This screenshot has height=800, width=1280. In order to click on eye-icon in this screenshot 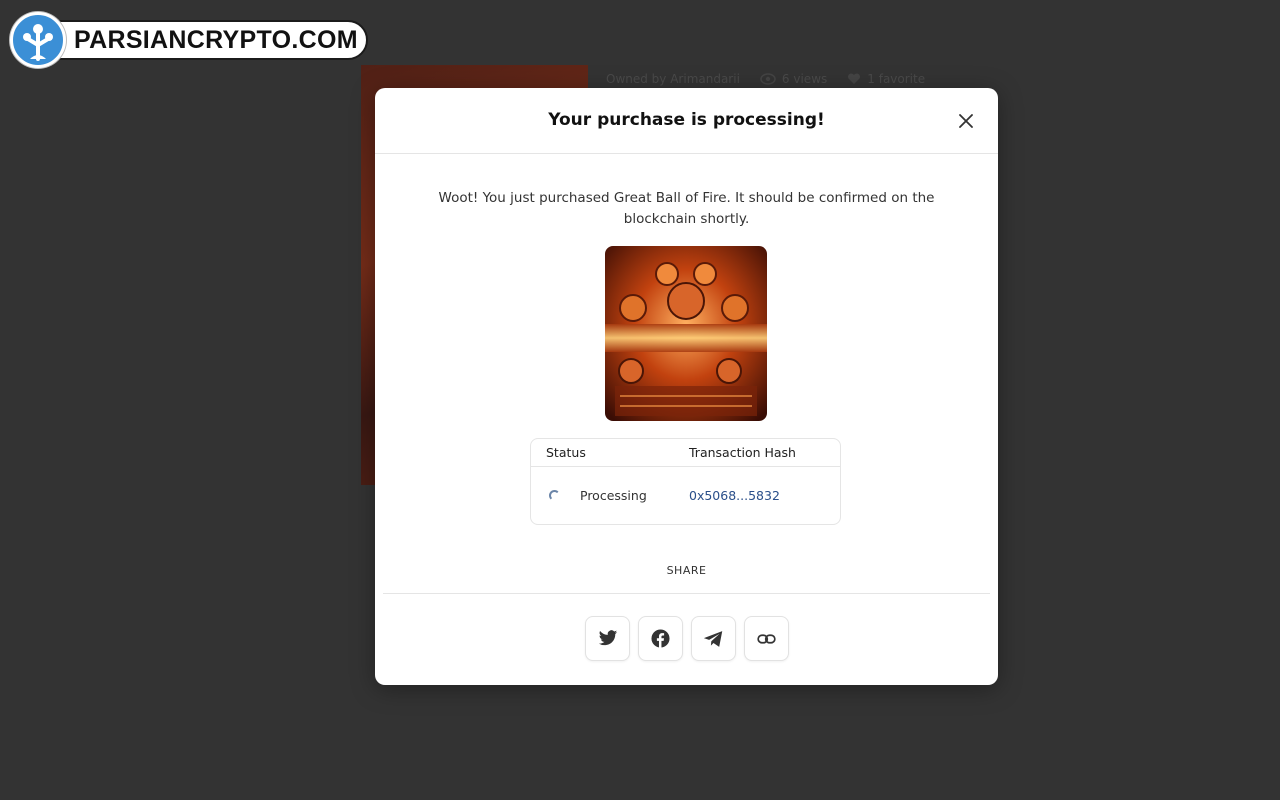, I will do `click(768, 79)`.